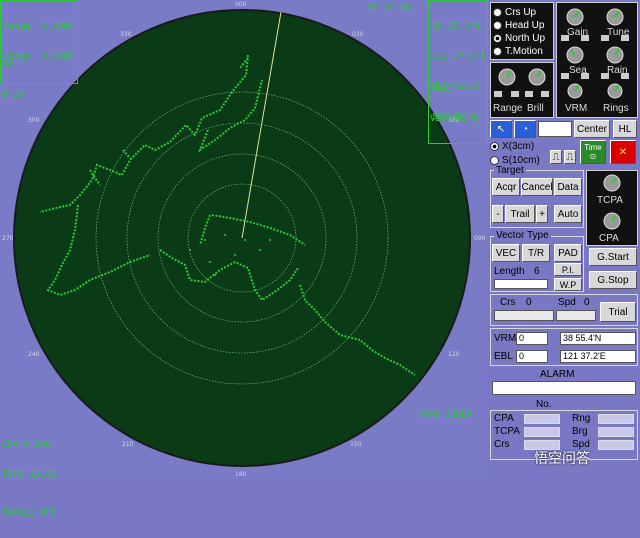 This screenshot has width=640, height=538. Describe the element at coordinates (570, 157) in the screenshot. I see `pulse-long-icon: ⎍` at that location.